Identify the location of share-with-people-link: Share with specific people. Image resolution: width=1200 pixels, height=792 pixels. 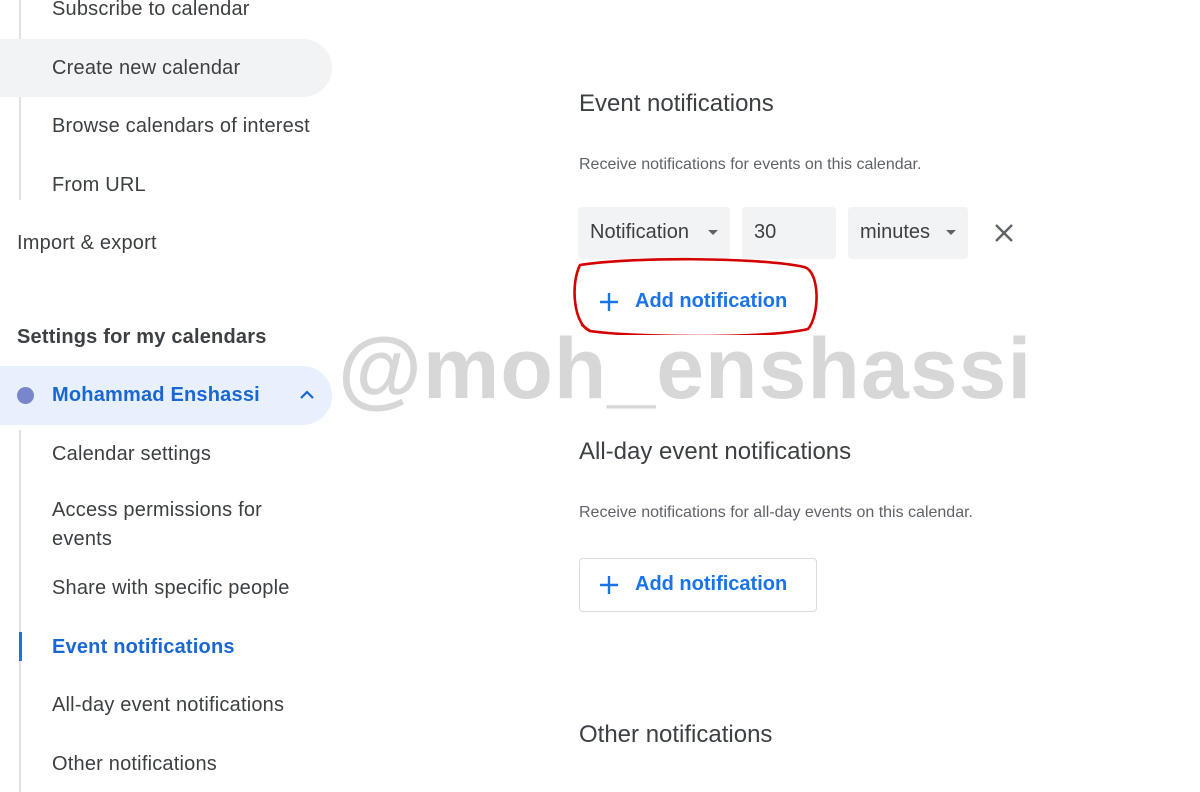
(171, 588).